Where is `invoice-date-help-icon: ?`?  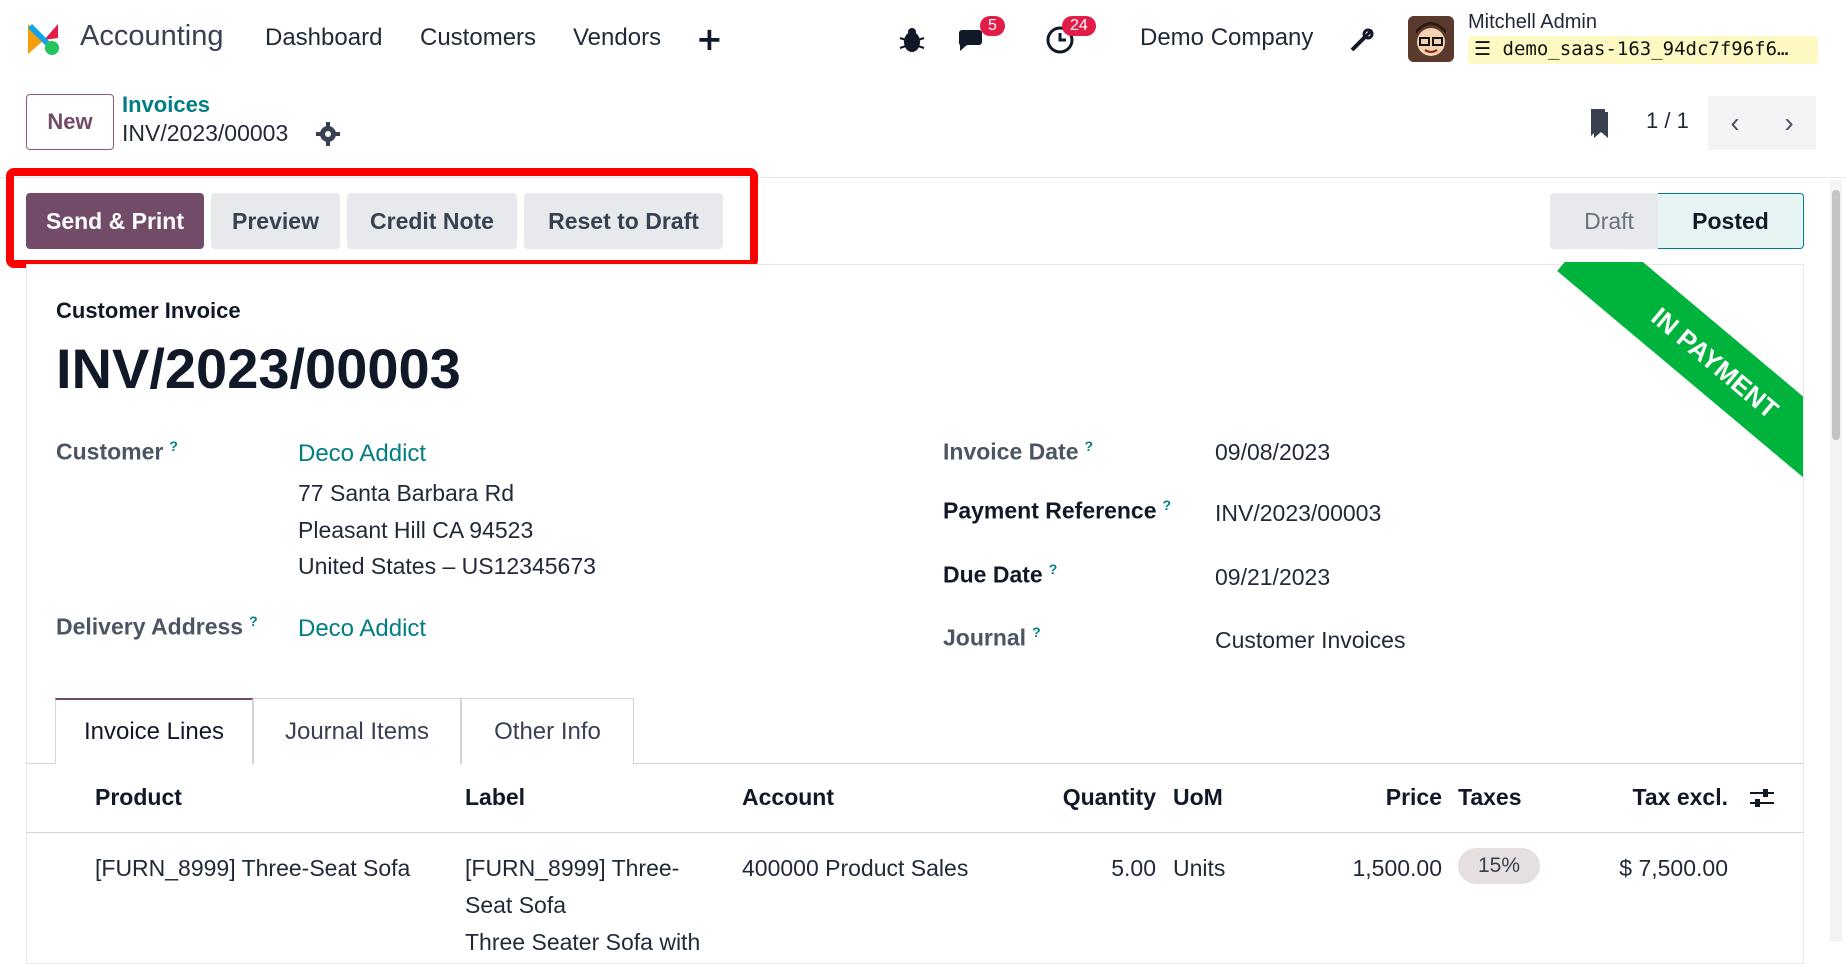
invoice-date-help-icon: ? is located at coordinates (1089, 446).